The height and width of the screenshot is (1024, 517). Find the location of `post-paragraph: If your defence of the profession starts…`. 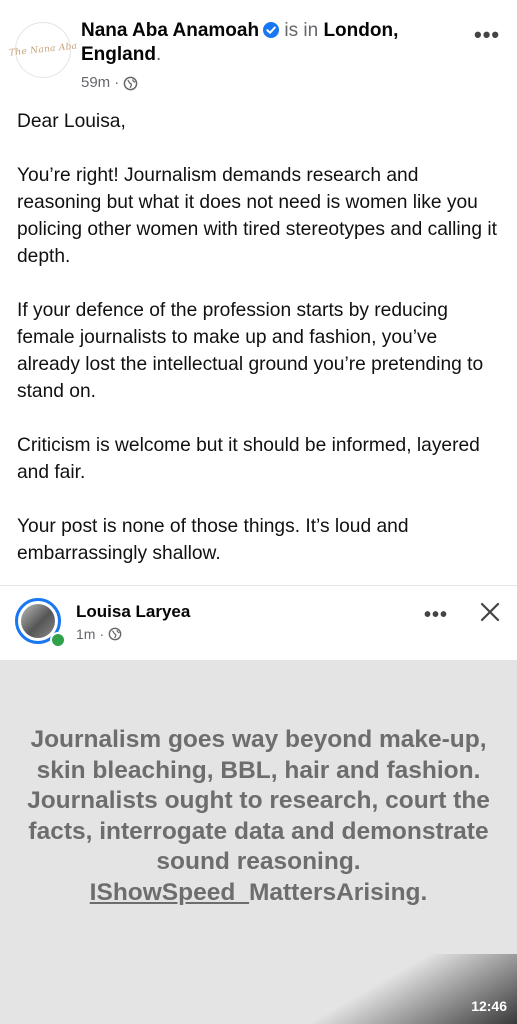

post-paragraph: If your defence of the profession starts… is located at coordinates (250, 351).